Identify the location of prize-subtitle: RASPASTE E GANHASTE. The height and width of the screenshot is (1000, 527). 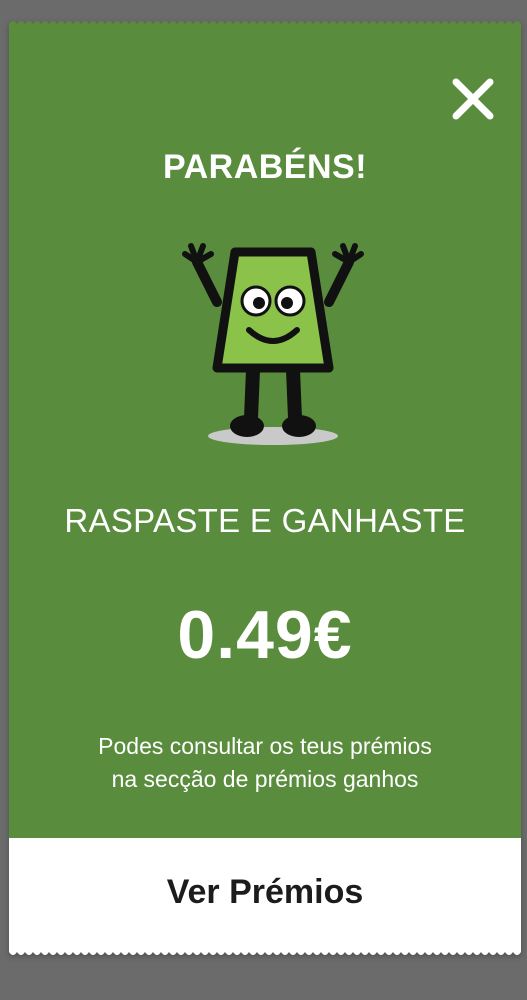
(265, 520).